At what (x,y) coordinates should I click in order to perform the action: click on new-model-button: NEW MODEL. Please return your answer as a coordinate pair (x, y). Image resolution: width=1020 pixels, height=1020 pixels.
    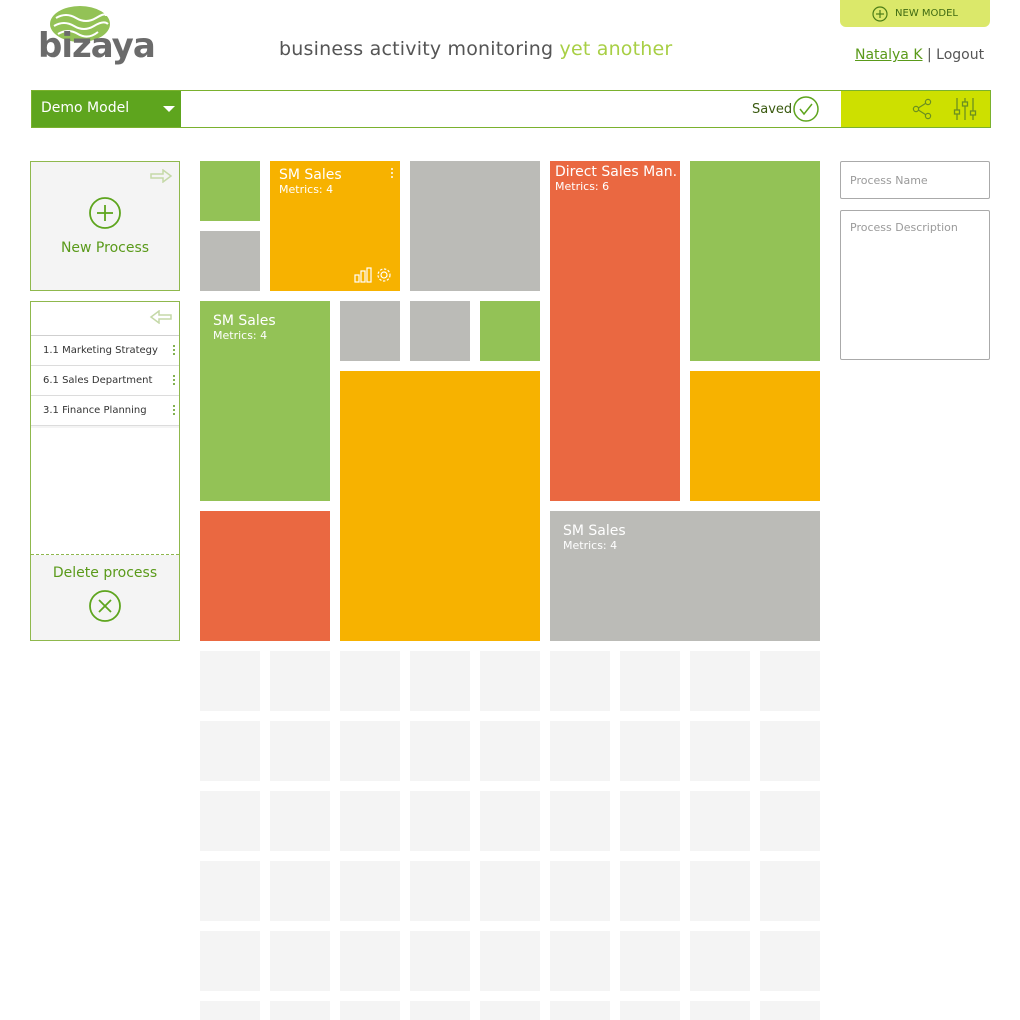
    Looking at the image, I should click on (915, 13).